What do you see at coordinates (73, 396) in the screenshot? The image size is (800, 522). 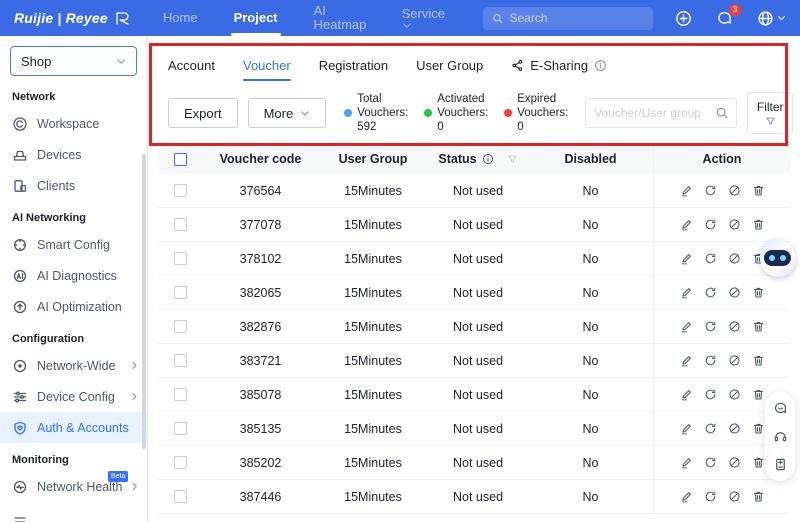 I see `sidebar-item-device-config: Device Config` at bounding box center [73, 396].